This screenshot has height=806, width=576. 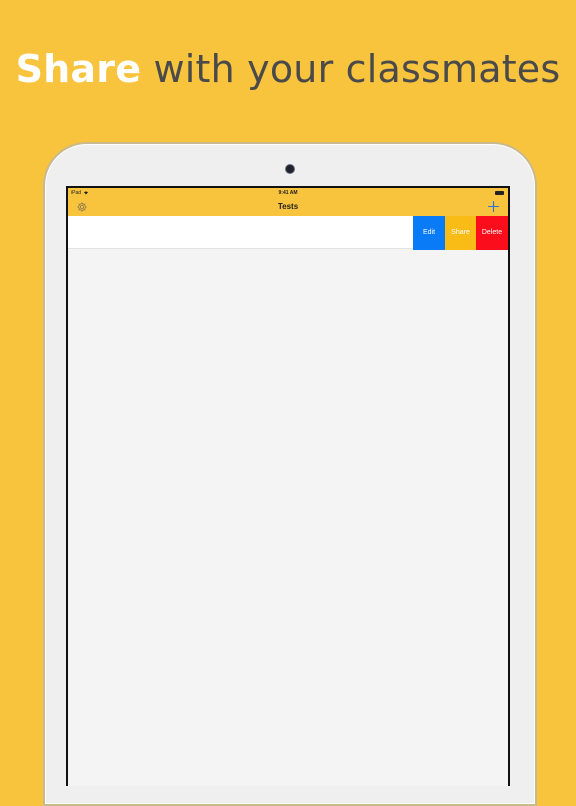 What do you see at coordinates (493, 206) in the screenshot?
I see `plus-icon` at bounding box center [493, 206].